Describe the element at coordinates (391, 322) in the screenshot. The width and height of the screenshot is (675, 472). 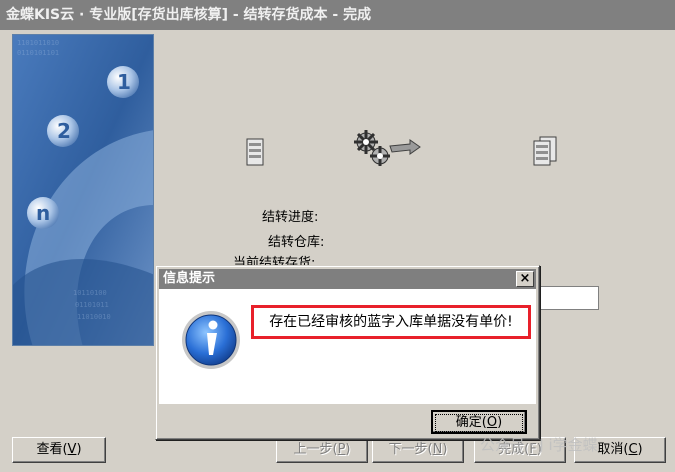
I see `dialog-message: 存在已经审核的蓝字入库单据没有单价!` at that location.